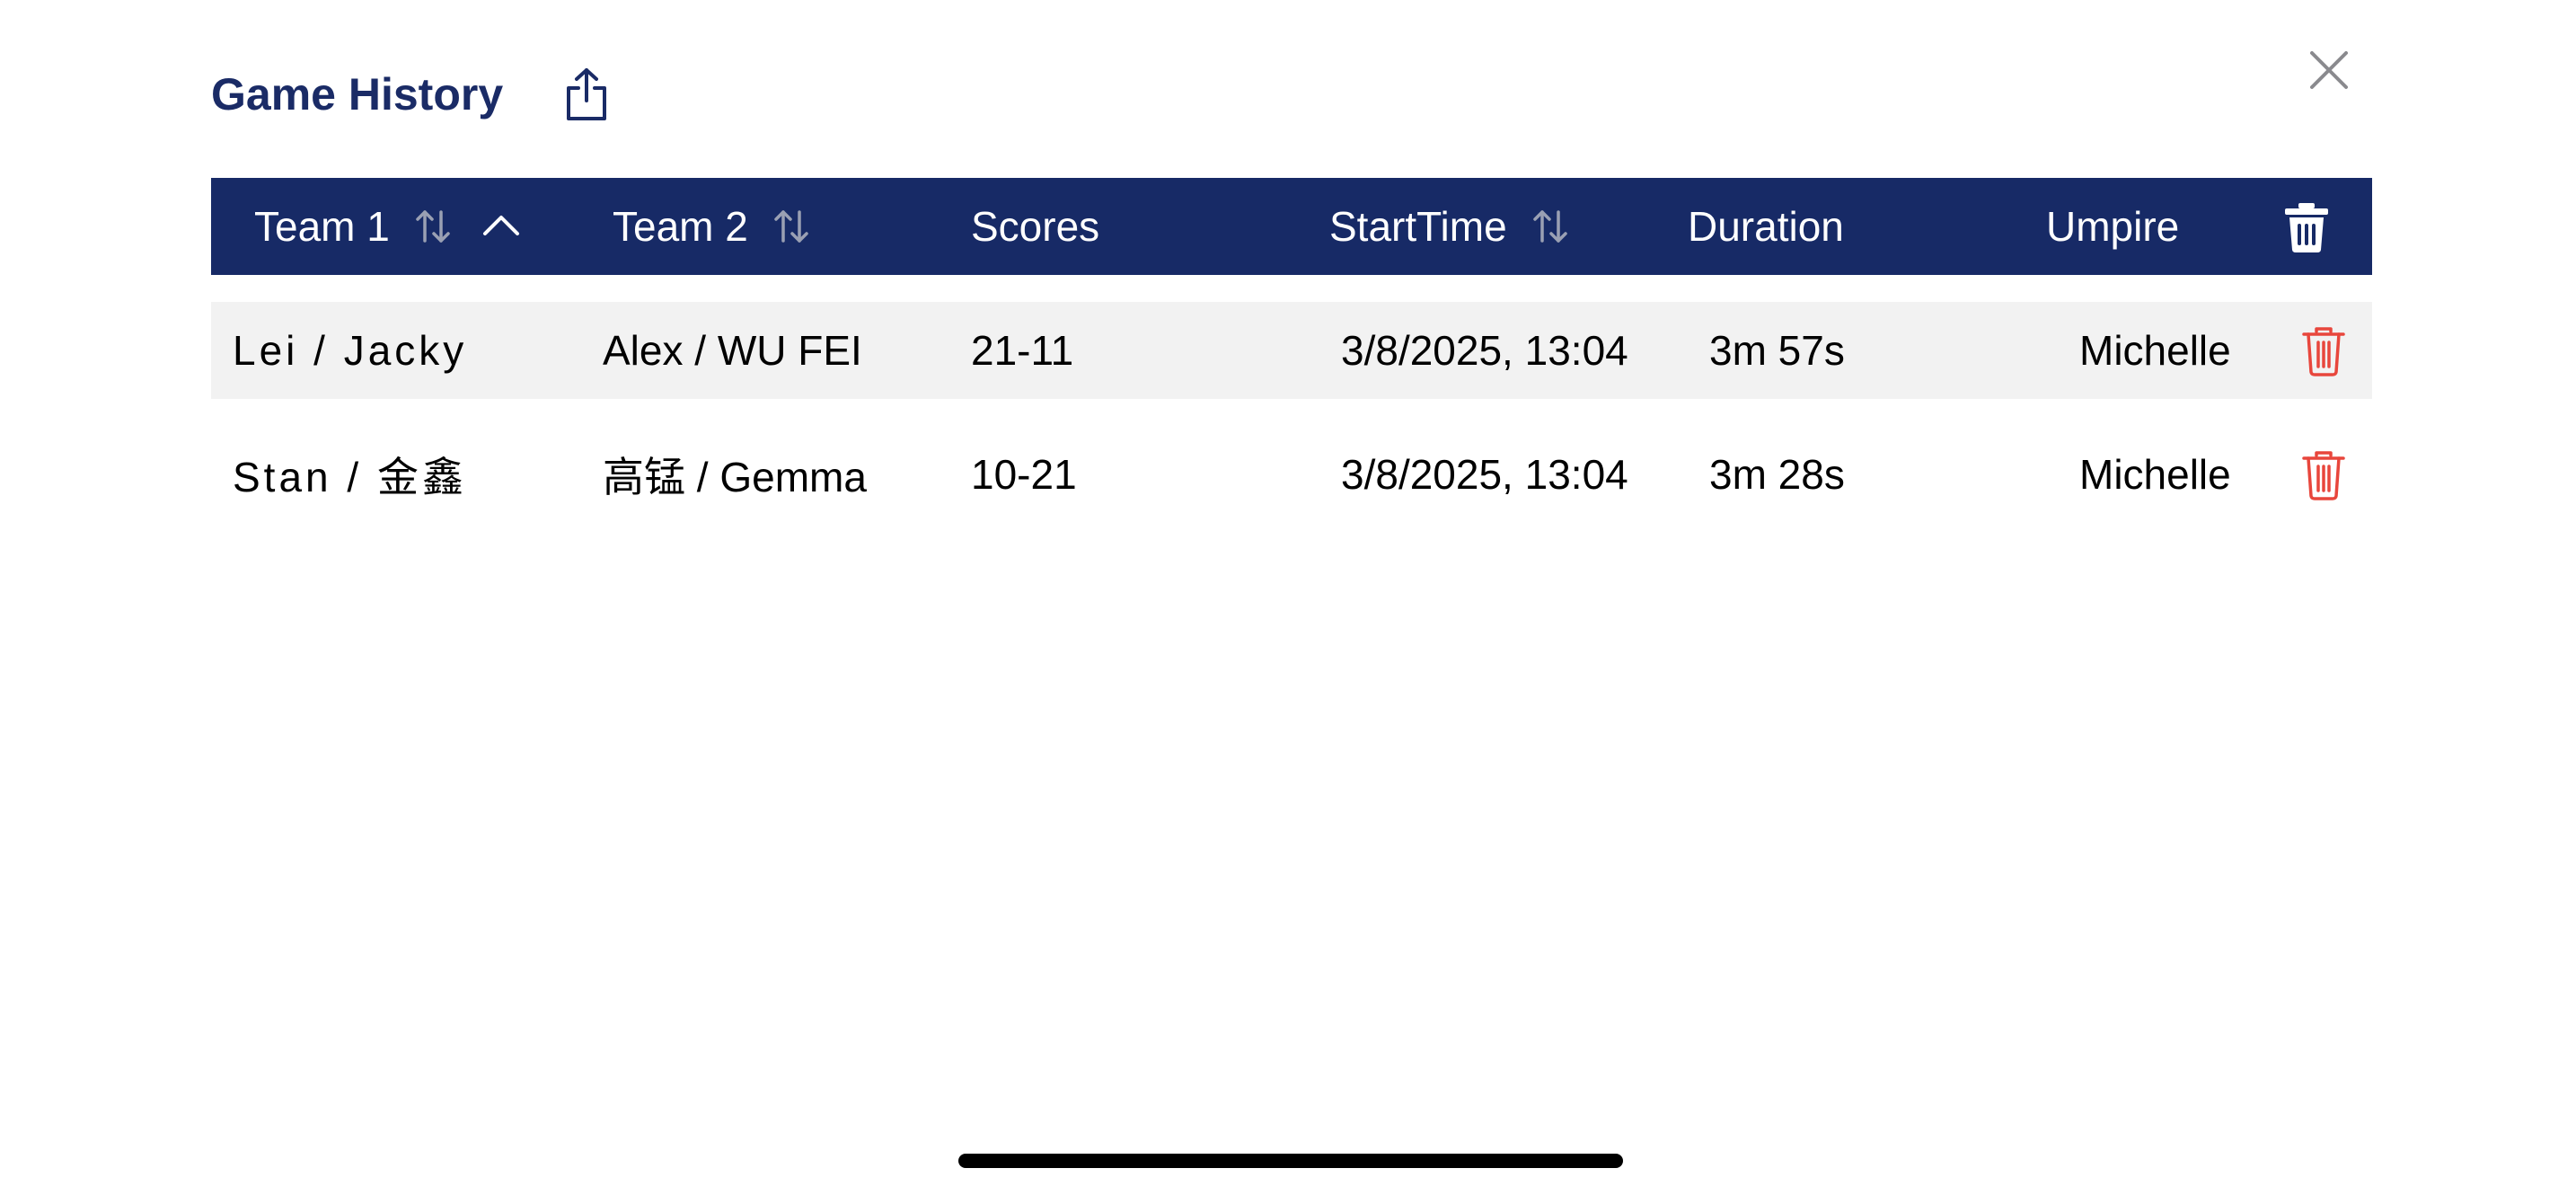 This screenshot has height=1186, width=2576. What do you see at coordinates (1418, 226) in the screenshot?
I see `column-label-start-time: StartTime` at bounding box center [1418, 226].